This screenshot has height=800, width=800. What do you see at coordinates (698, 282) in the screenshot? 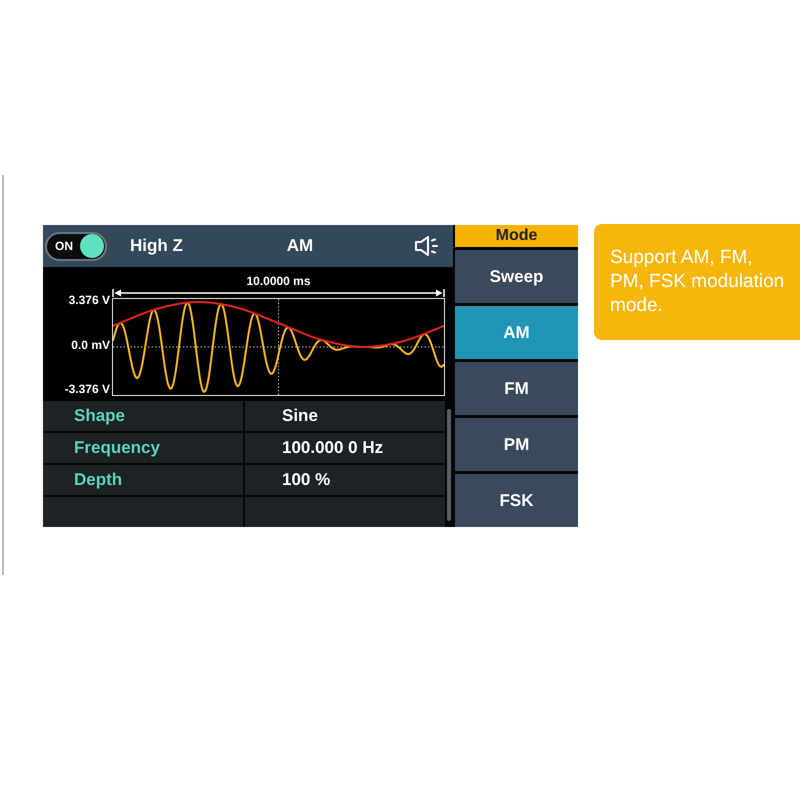
I see `callout-text: Support AM, FM, PM, FSK modulation mode.` at bounding box center [698, 282].